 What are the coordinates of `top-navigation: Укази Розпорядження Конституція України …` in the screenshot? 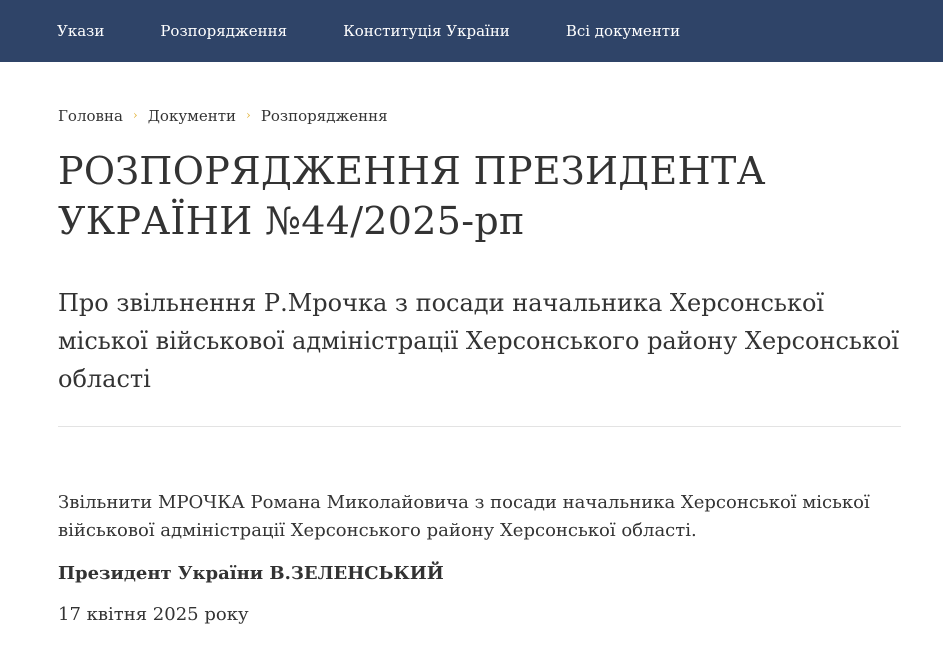 It's located at (471, 31).